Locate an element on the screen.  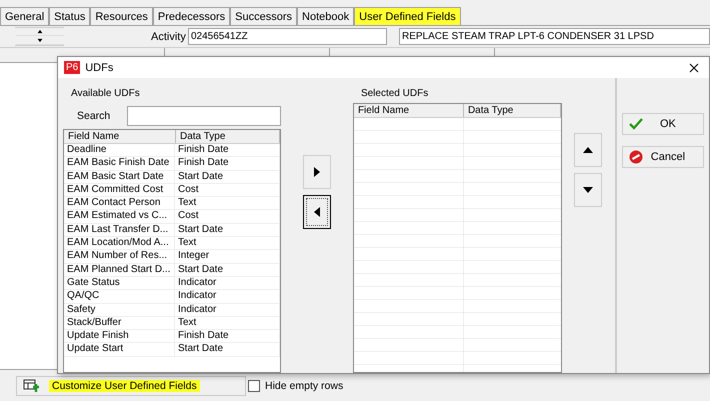
activity-label: Activity is located at coordinates (168, 36).